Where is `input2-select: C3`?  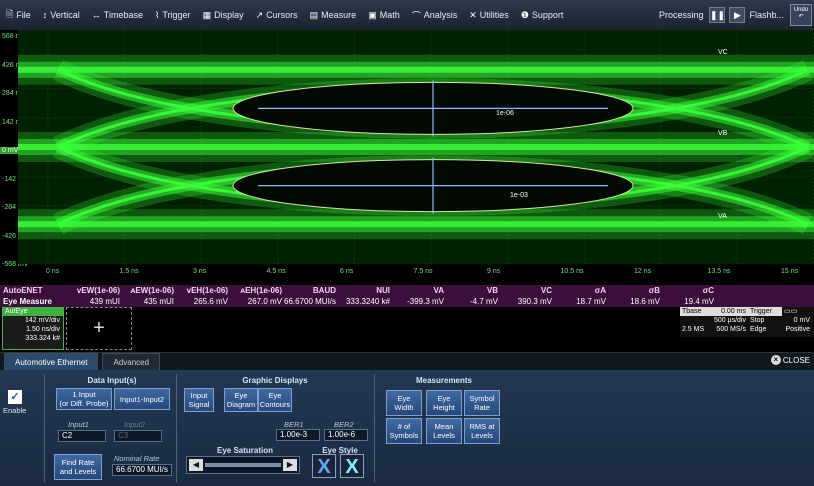 input2-select: C3 is located at coordinates (138, 436).